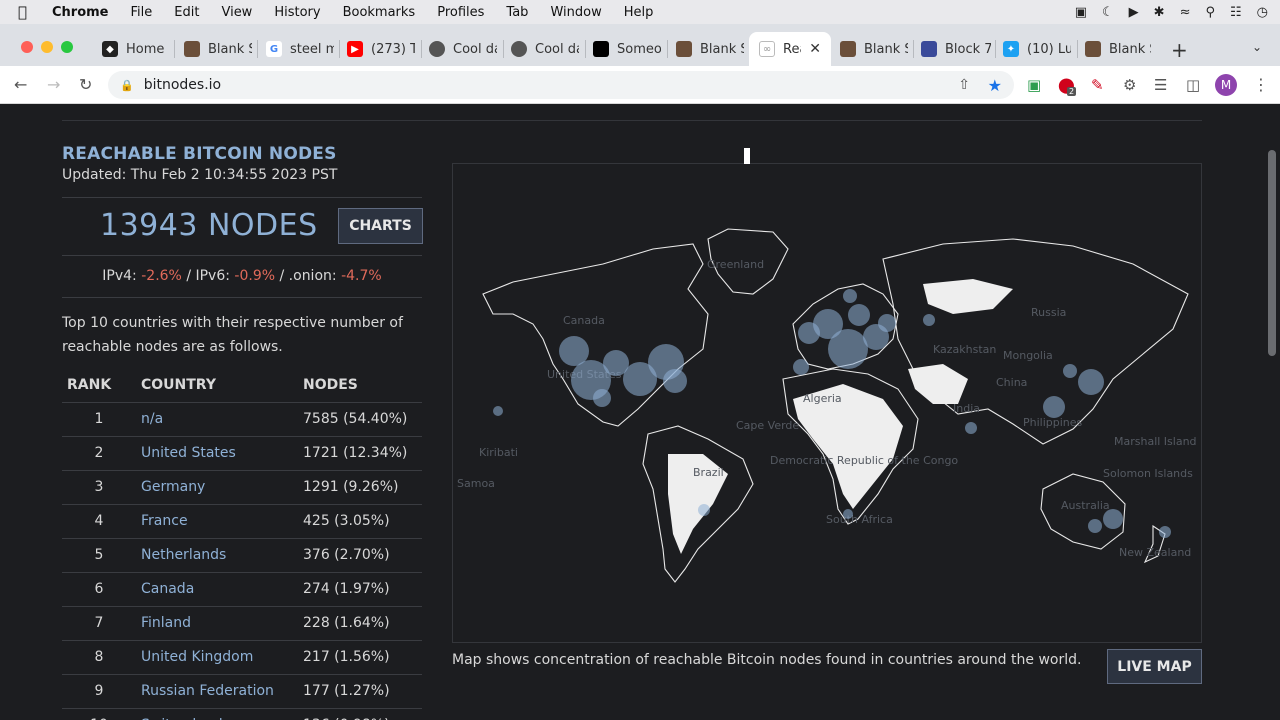  Describe the element at coordinates (99, 691) in the screenshot. I see `rank-cell: 9` at that location.